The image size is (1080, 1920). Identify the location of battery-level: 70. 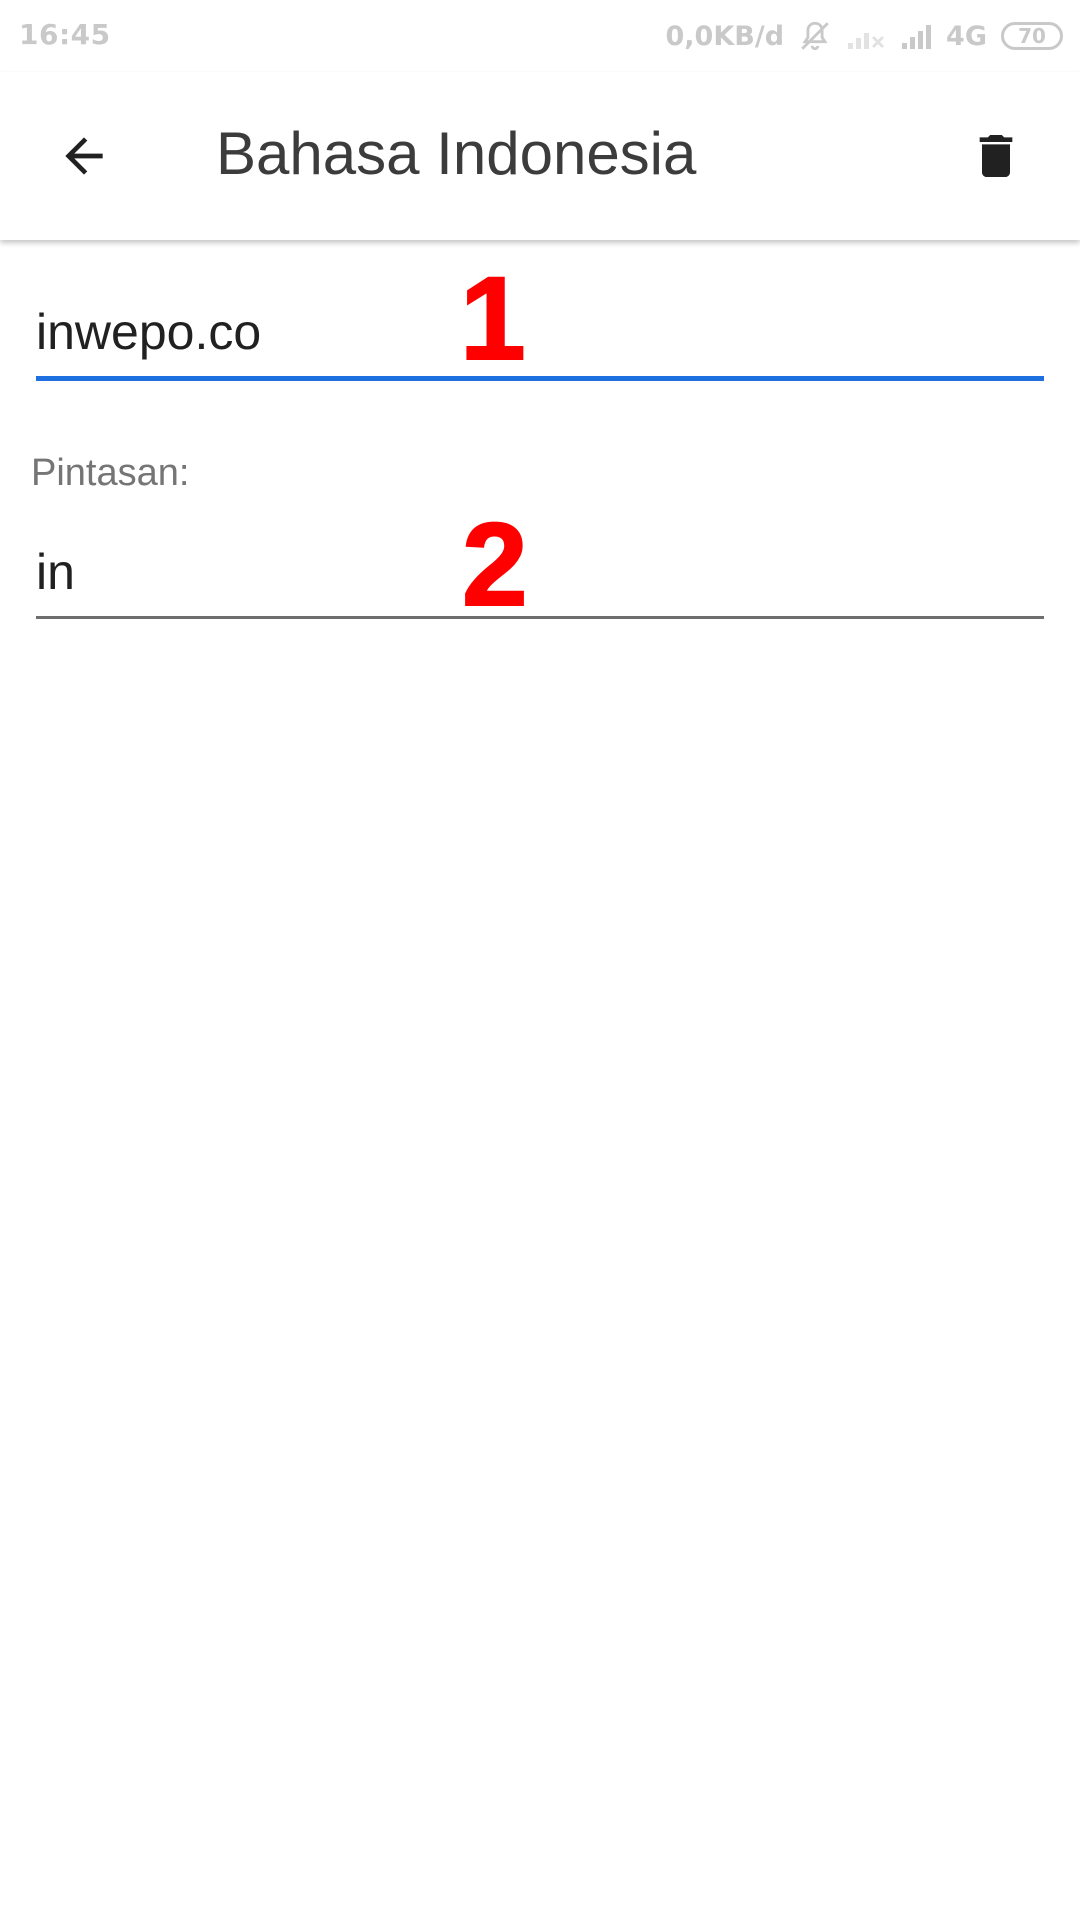
(1032, 36).